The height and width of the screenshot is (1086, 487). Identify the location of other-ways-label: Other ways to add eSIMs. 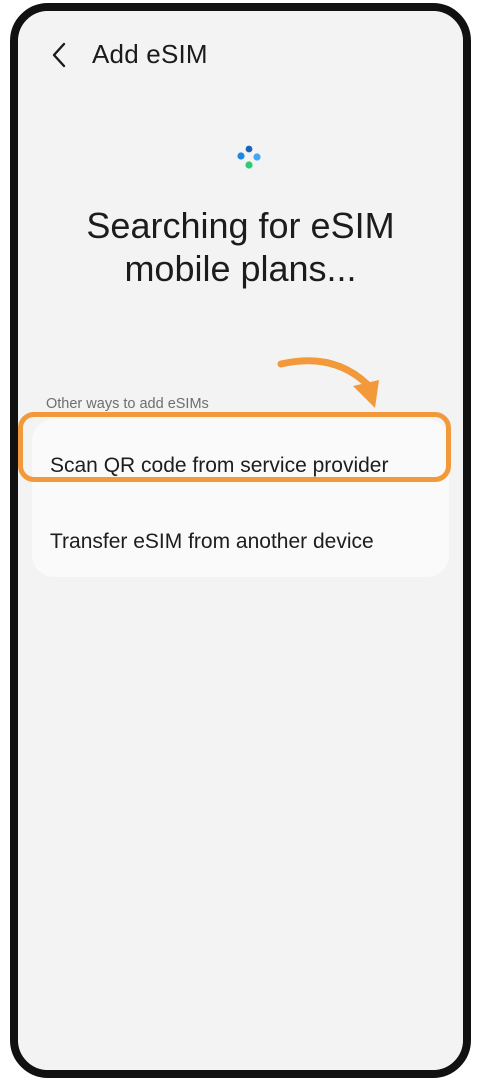
(127, 404).